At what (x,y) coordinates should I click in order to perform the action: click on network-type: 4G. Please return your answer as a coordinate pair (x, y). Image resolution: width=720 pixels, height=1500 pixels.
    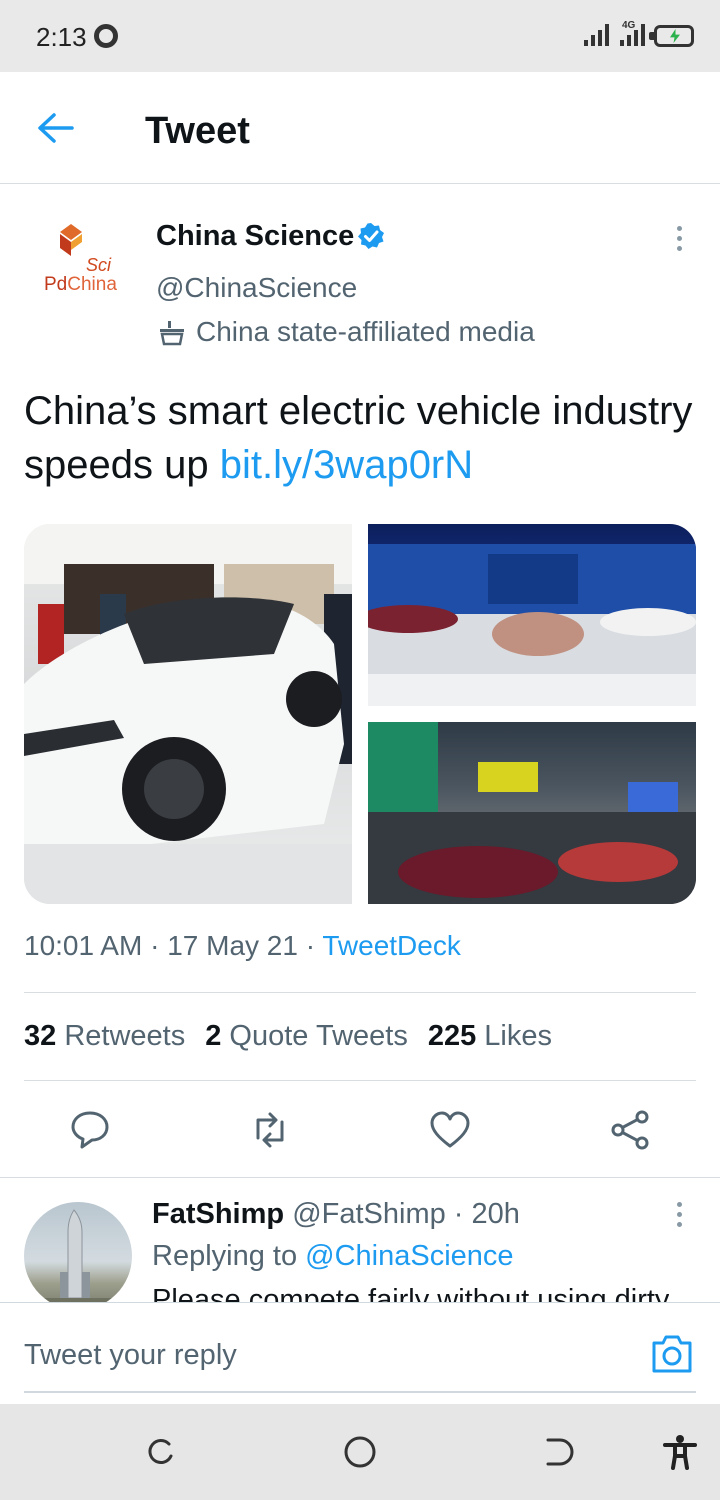
    Looking at the image, I should click on (629, 25).